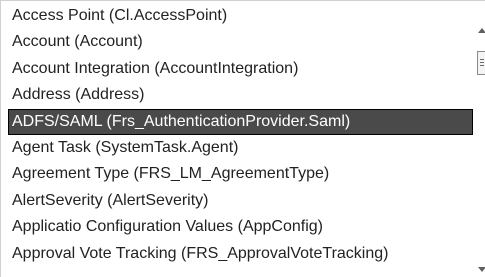 This screenshot has width=485, height=277. Describe the element at coordinates (240, 201) in the screenshot. I see `list-item: AlertSeverity (AlertSeverity)` at that location.